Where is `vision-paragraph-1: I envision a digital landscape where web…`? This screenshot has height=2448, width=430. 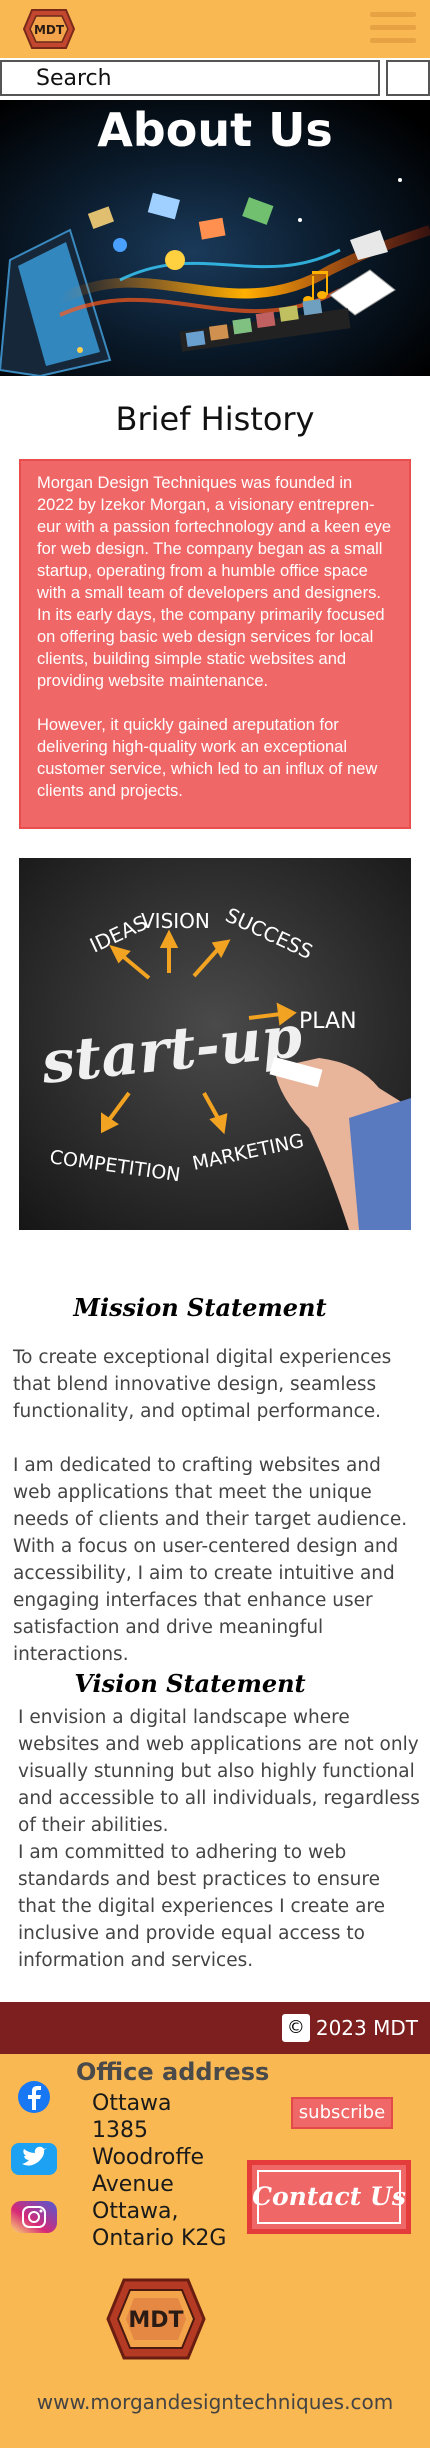 vision-paragraph-1: I envision a digital landscape where web… is located at coordinates (219, 1771).